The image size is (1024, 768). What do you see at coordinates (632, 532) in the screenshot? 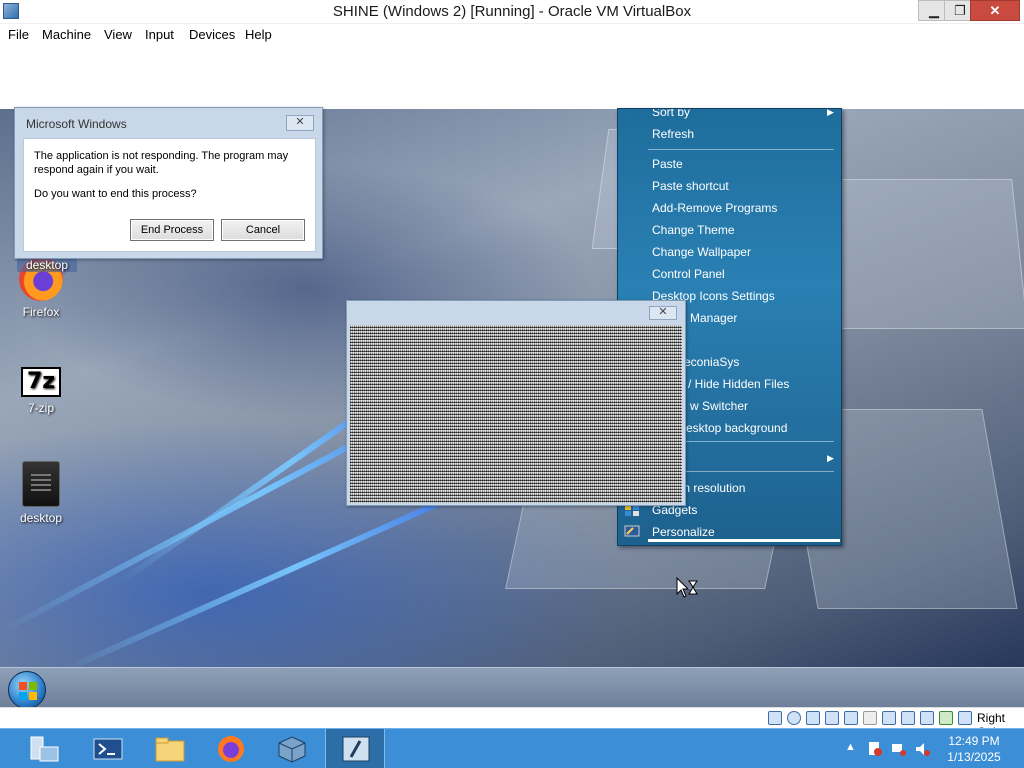
I see `personalize-icon` at bounding box center [632, 532].